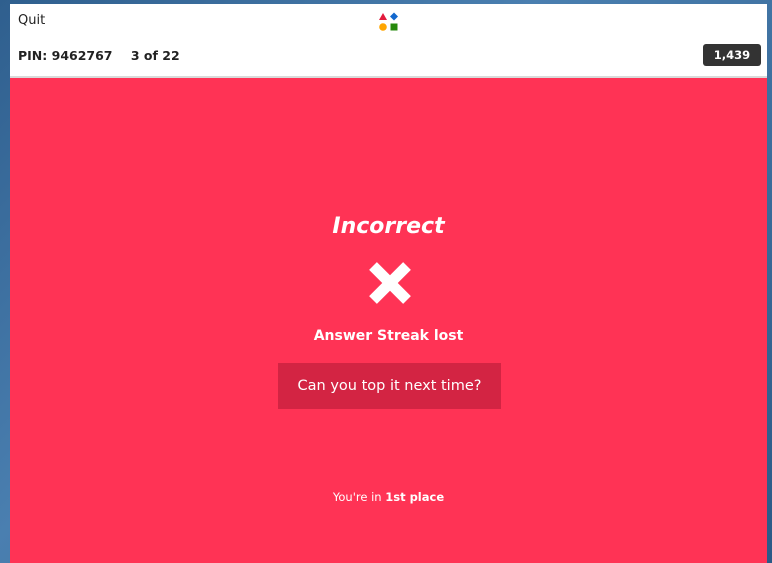 The height and width of the screenshot is (563, 772). What do you see at coordinates (155, 55) in the screenshot?
I see `question-progress: 3 of 22` at bounding box center [155, 55].